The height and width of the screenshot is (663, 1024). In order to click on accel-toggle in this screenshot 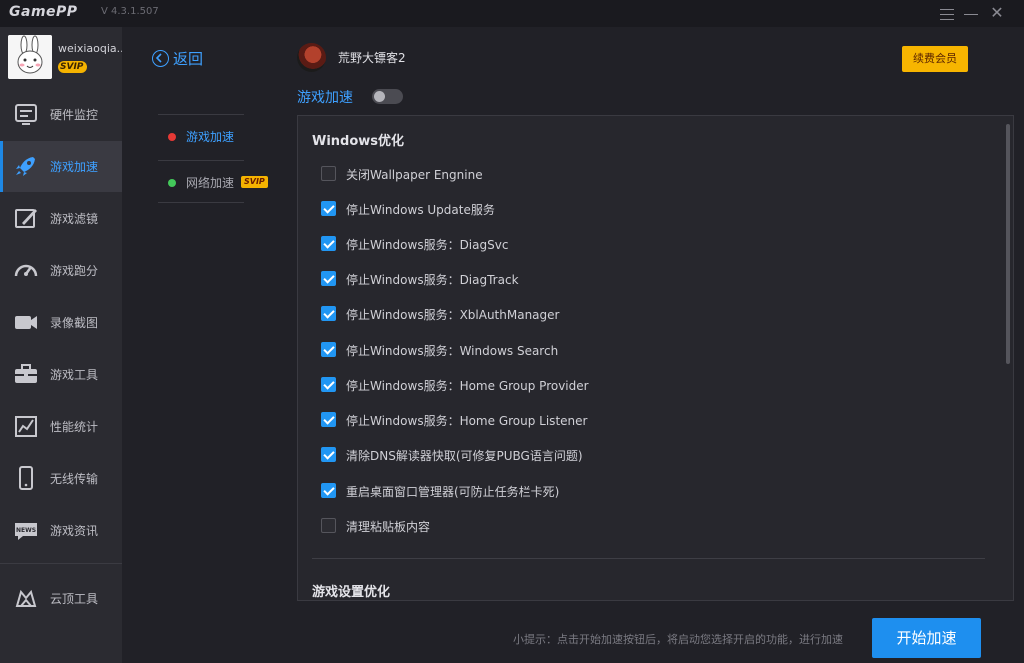, I will do `click(387, 96)`.